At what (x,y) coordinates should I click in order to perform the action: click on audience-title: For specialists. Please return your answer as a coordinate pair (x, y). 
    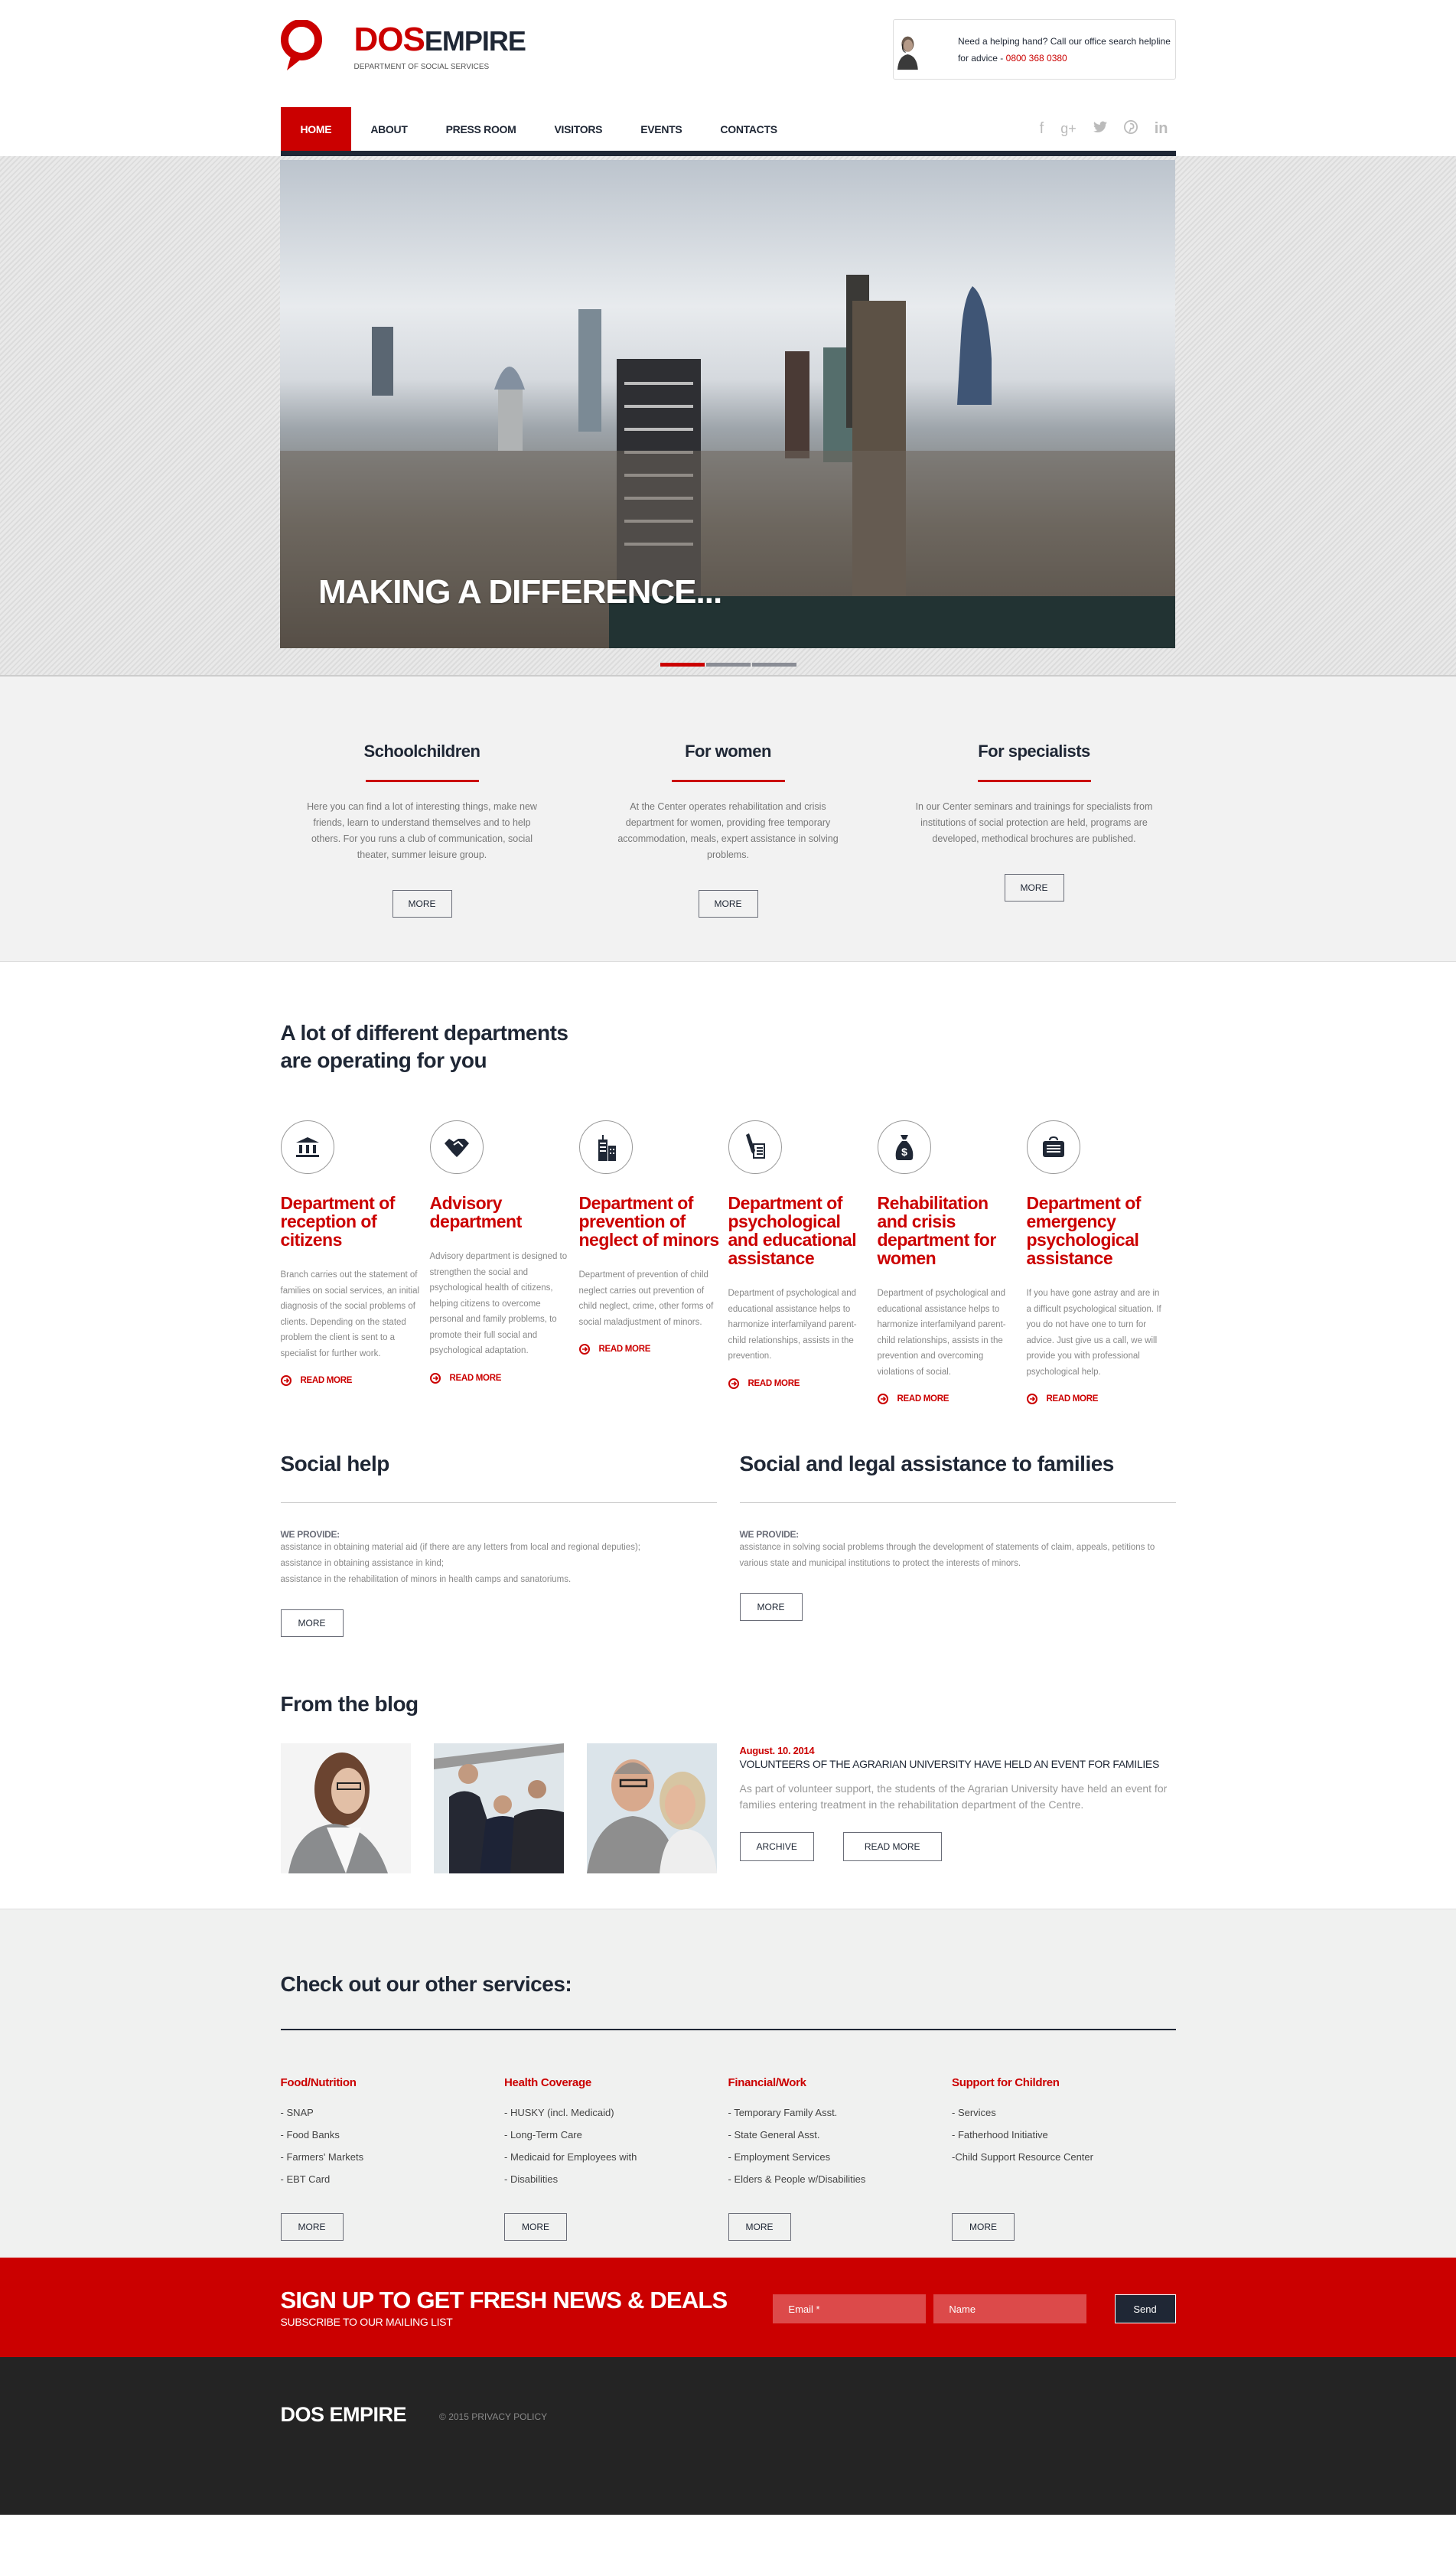
    Looking at the image, I should click on (1034, 751).